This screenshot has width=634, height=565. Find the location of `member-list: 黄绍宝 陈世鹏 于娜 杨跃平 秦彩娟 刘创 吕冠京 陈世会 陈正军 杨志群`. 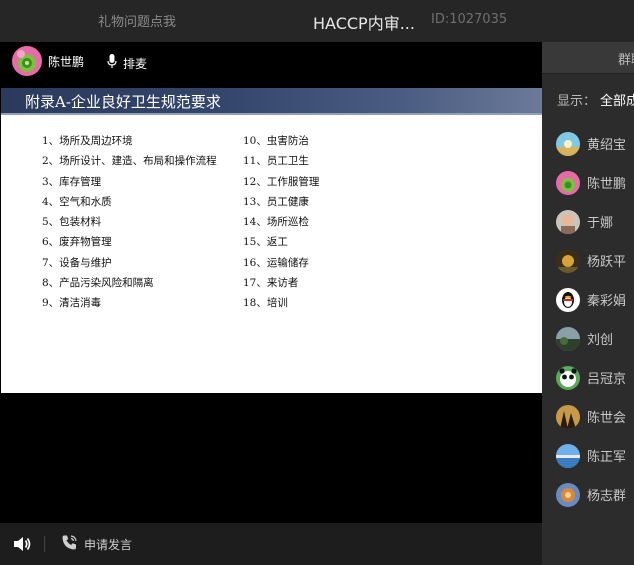

member-list: 黄绍宝 陈世鹏 于娜 杨跃平 秦彩娟 刘创 吕冠京 陈世会 陈正军 杨志群 is located at coordinates (591, 319).